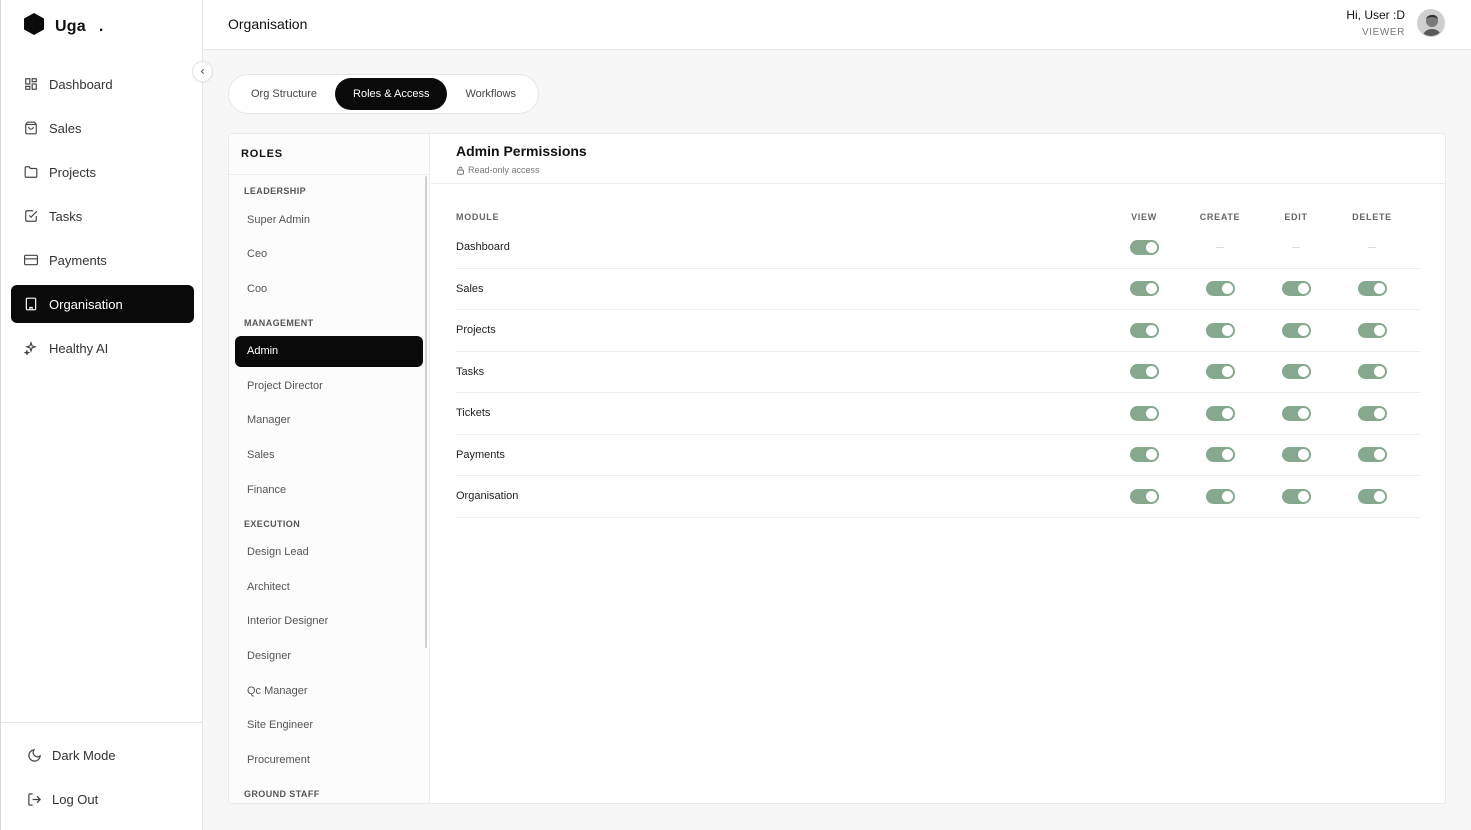  Describe the element at coordinates (329, 288) in the screenshot. I see `role-item-coo: Coo` at that location.